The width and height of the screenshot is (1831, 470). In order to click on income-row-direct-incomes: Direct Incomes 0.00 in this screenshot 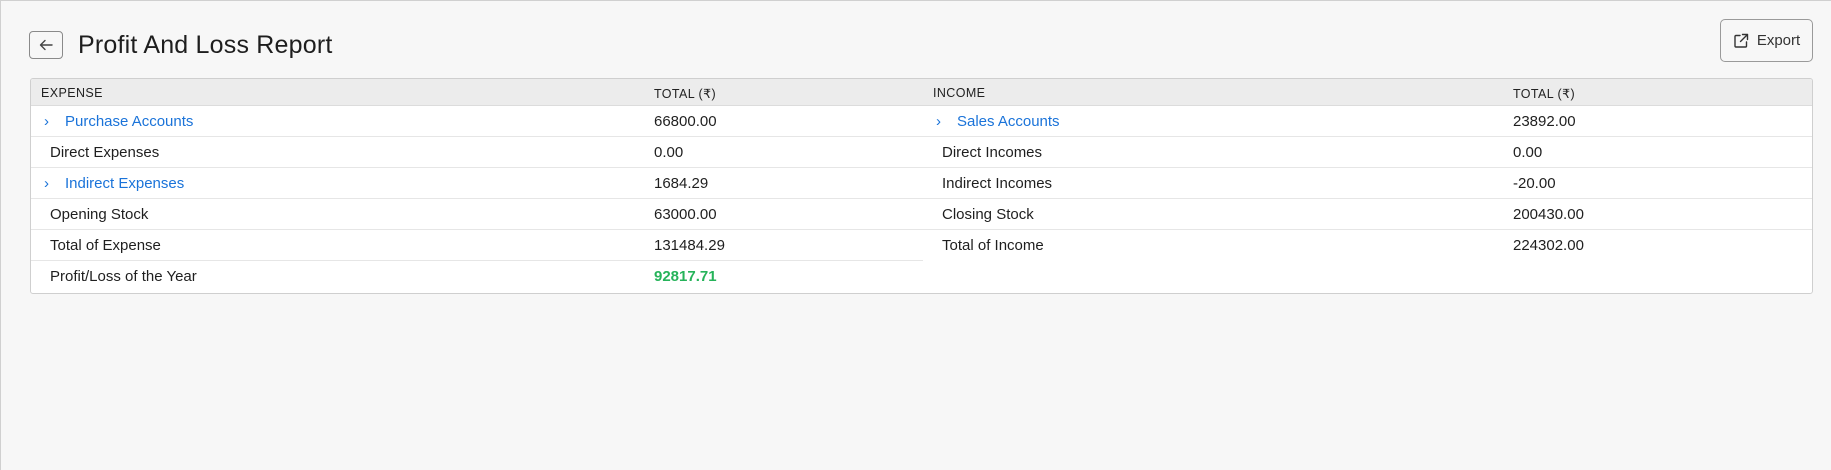, I will do `click(1367, 152)`.